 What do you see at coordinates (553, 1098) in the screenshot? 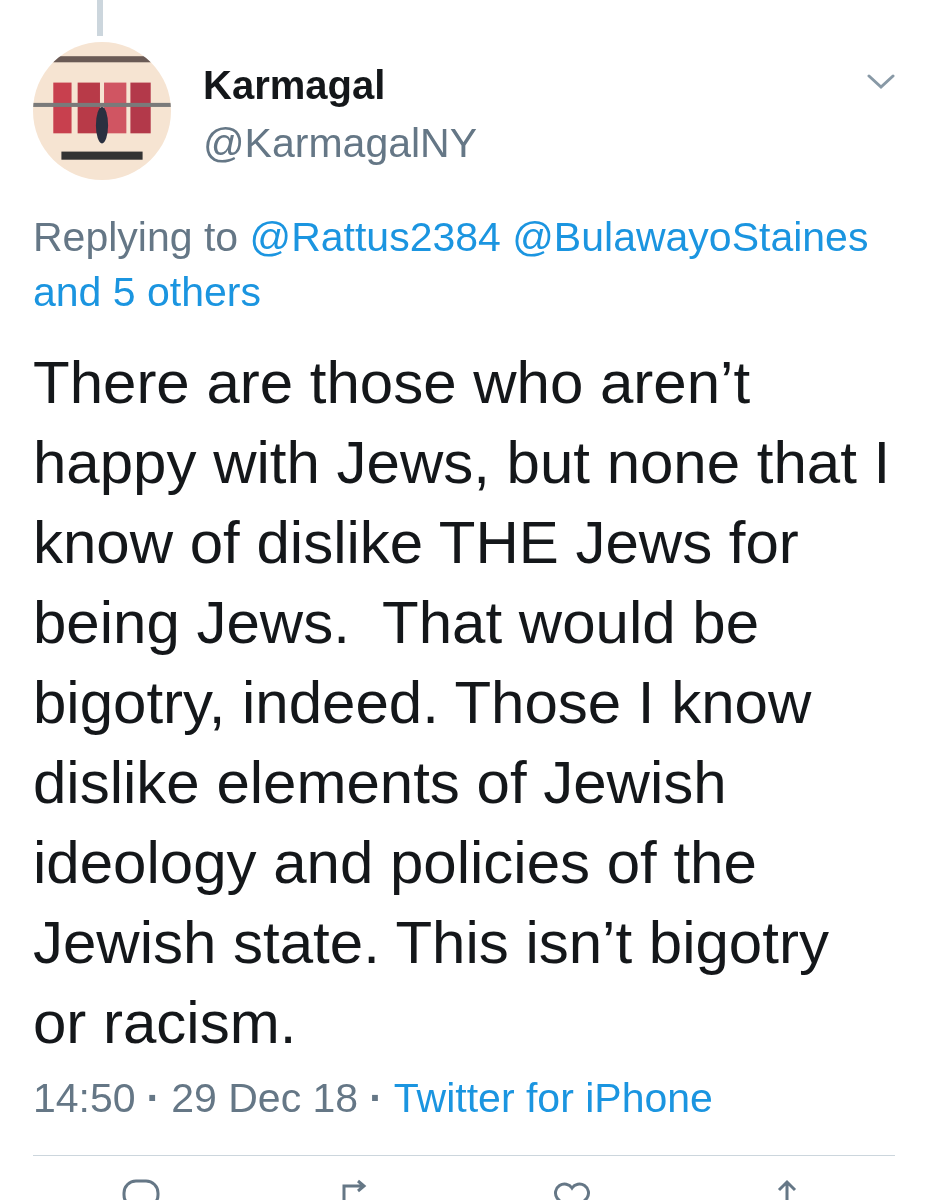
I see `source-link: Twitter for iPhone` at bounding box center [553, 1098].